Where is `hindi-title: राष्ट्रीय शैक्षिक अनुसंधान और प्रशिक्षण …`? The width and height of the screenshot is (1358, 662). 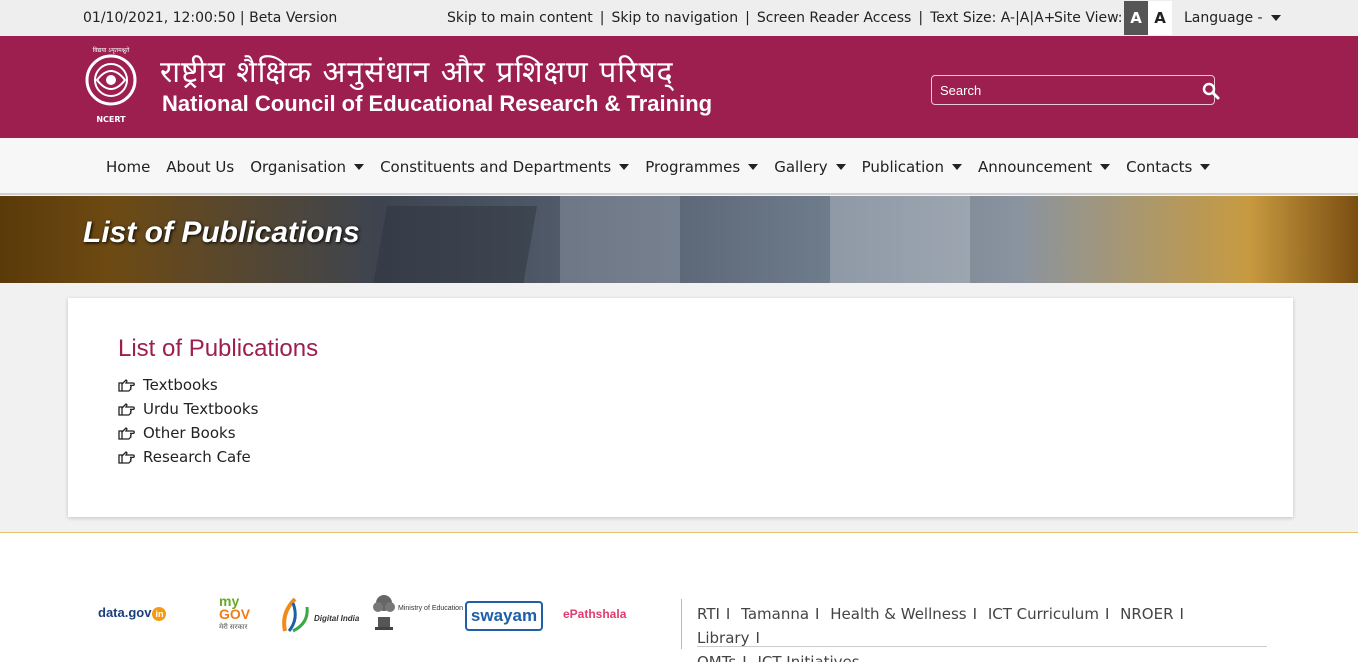 hindi-title: राष्ट्रीय शैक्षिक अनुसंधान और प्रशिक्षण … is located at coordinates (417, 72).